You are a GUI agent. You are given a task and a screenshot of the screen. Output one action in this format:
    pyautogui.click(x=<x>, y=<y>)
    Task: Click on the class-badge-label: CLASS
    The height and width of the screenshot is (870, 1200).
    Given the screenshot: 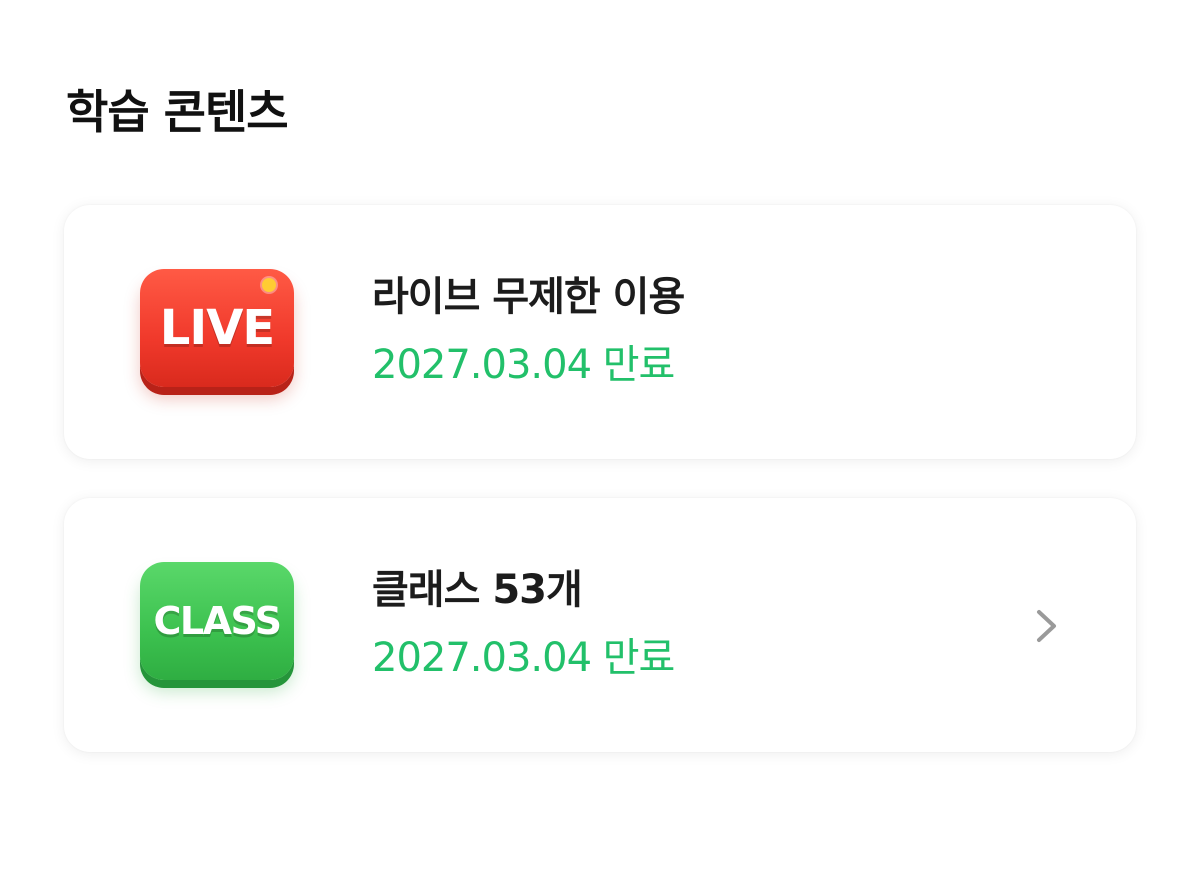 What is the action you would take?
    pyautogui.click(x=217, y=621)
    